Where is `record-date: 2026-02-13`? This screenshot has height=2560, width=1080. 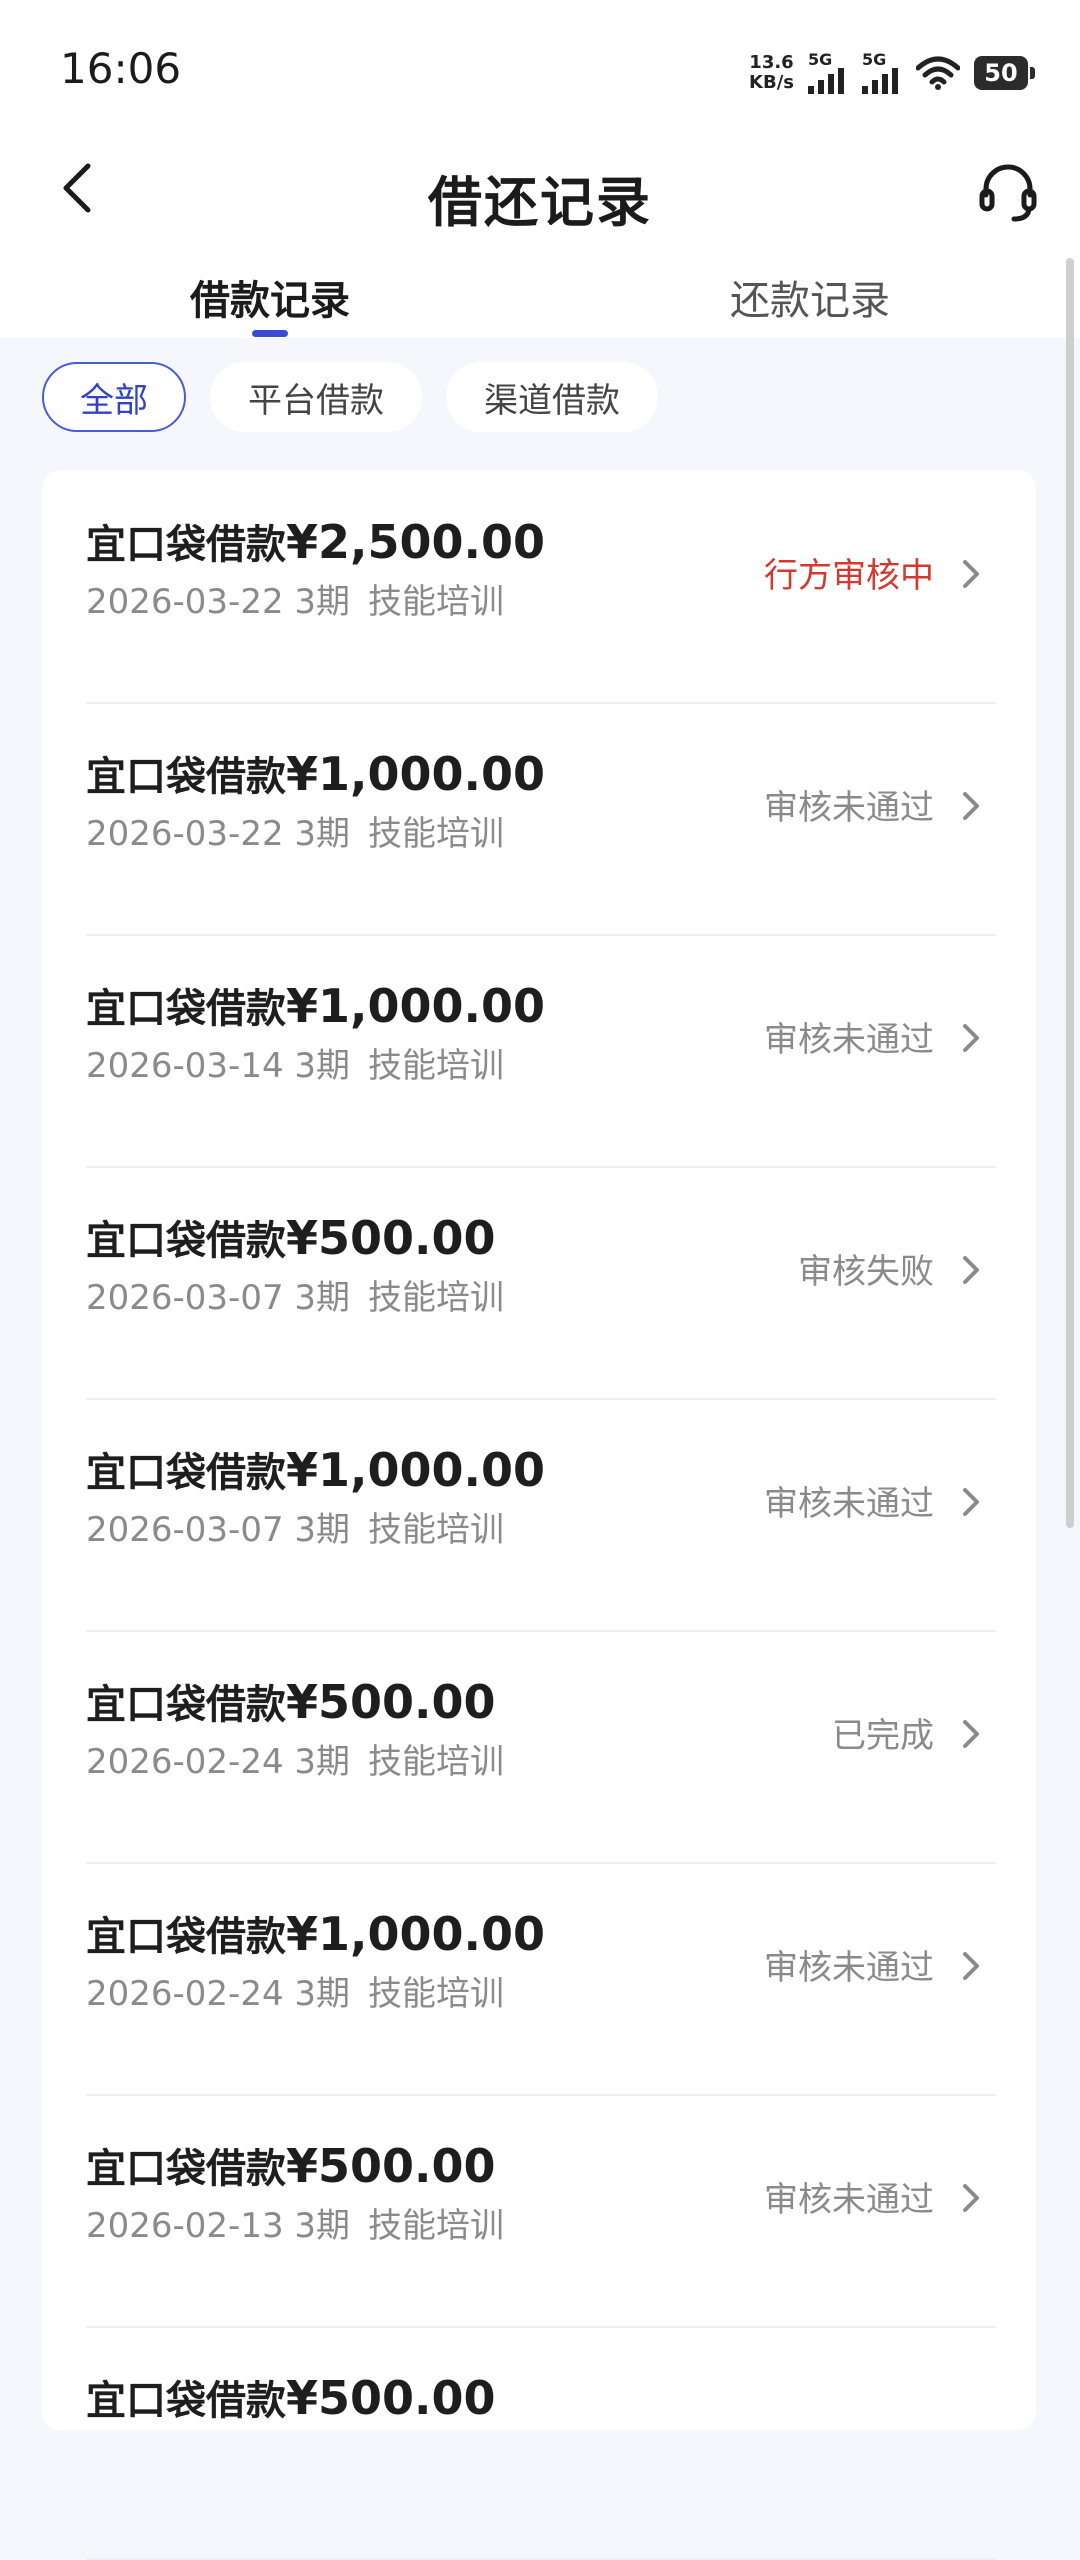 record-date: 2026-02-13 is located at coordinates (185, 2226).